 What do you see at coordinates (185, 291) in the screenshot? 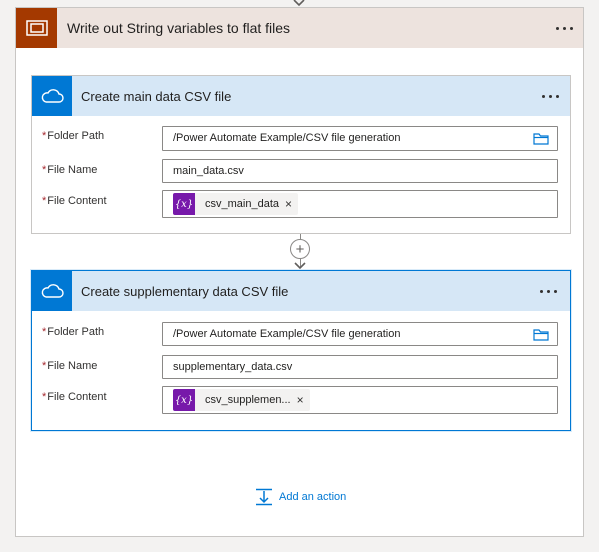
I see `card-title: Create supplementary data CSV file` at bounding box center [185, 291].